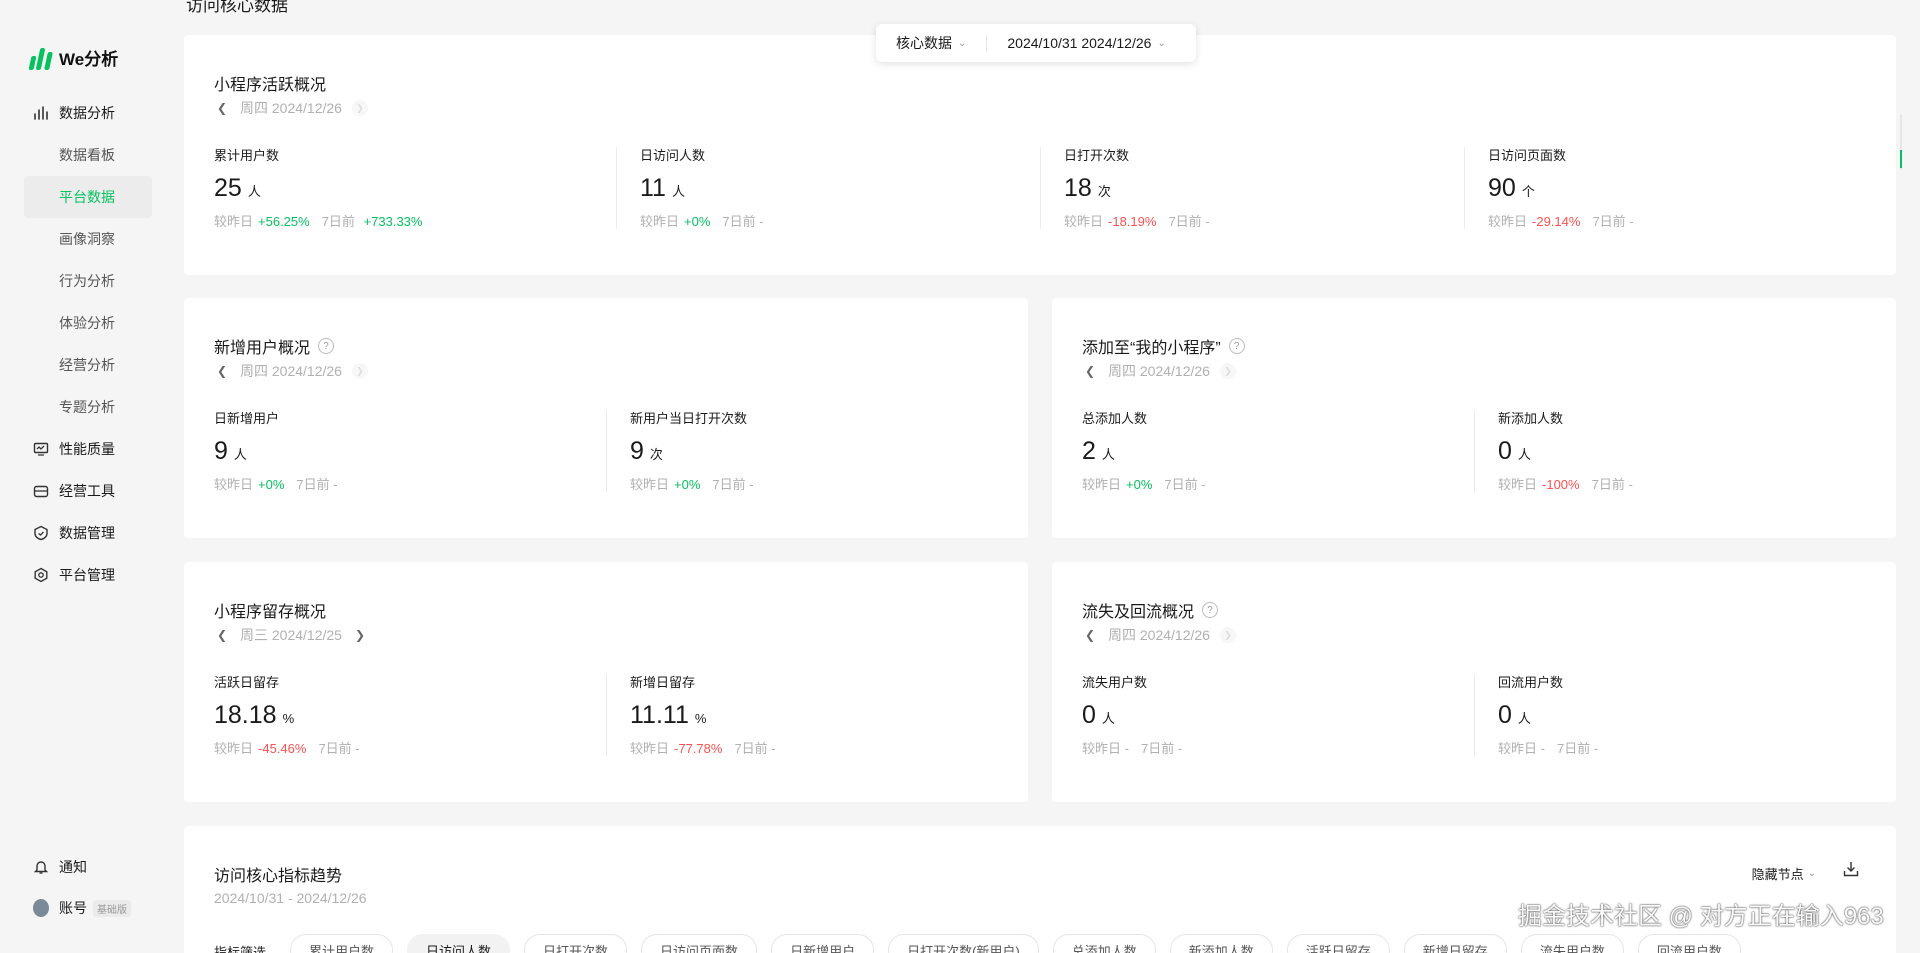 The width and height of the screenshot is (1920, 953). What do you see at coordinates (703, 714) in the screenshot?
I see `metric-new-retention: 新增日留存 11.11% 较昨日 -77.78% 7日前 -` at bounding box center [703, 714].